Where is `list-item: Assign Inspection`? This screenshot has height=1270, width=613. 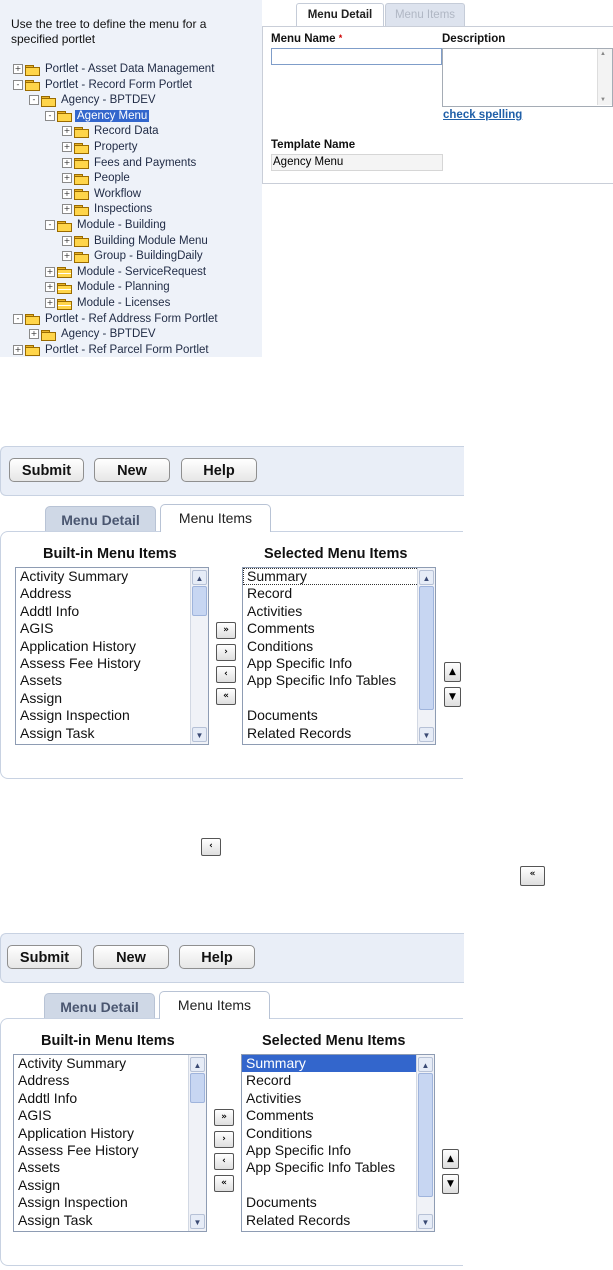
list-item: Assign Inspection is located at coordinates (112, 715).